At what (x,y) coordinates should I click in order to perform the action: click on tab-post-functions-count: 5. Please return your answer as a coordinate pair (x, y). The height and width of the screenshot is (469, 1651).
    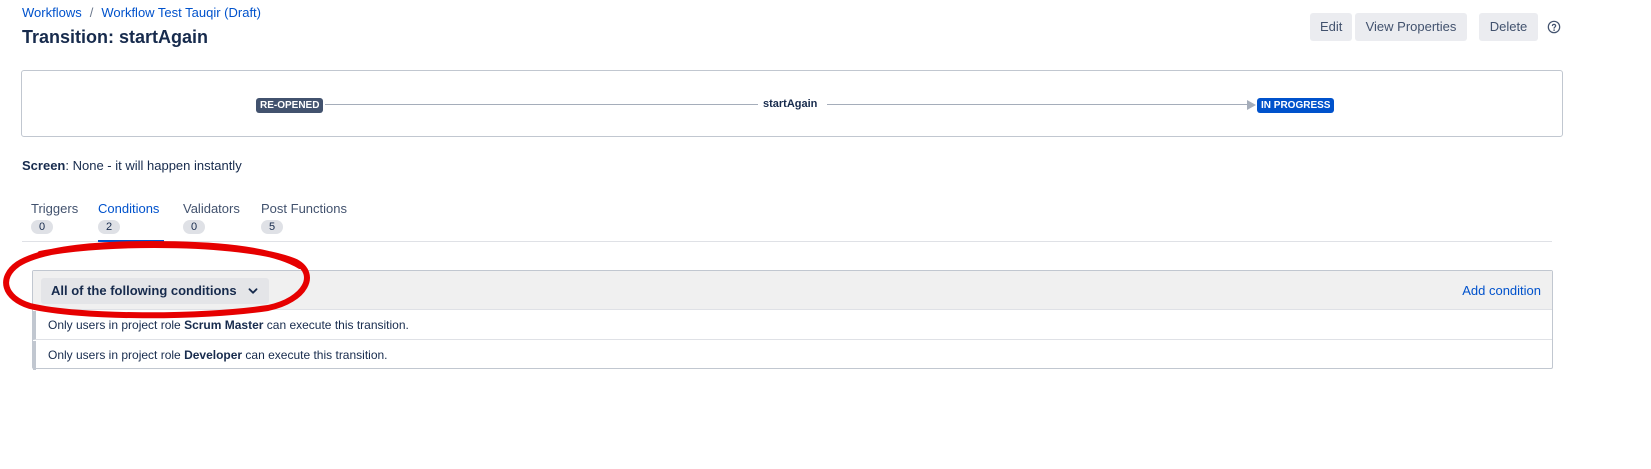
    Looking at the image, I should click on (272, 227).